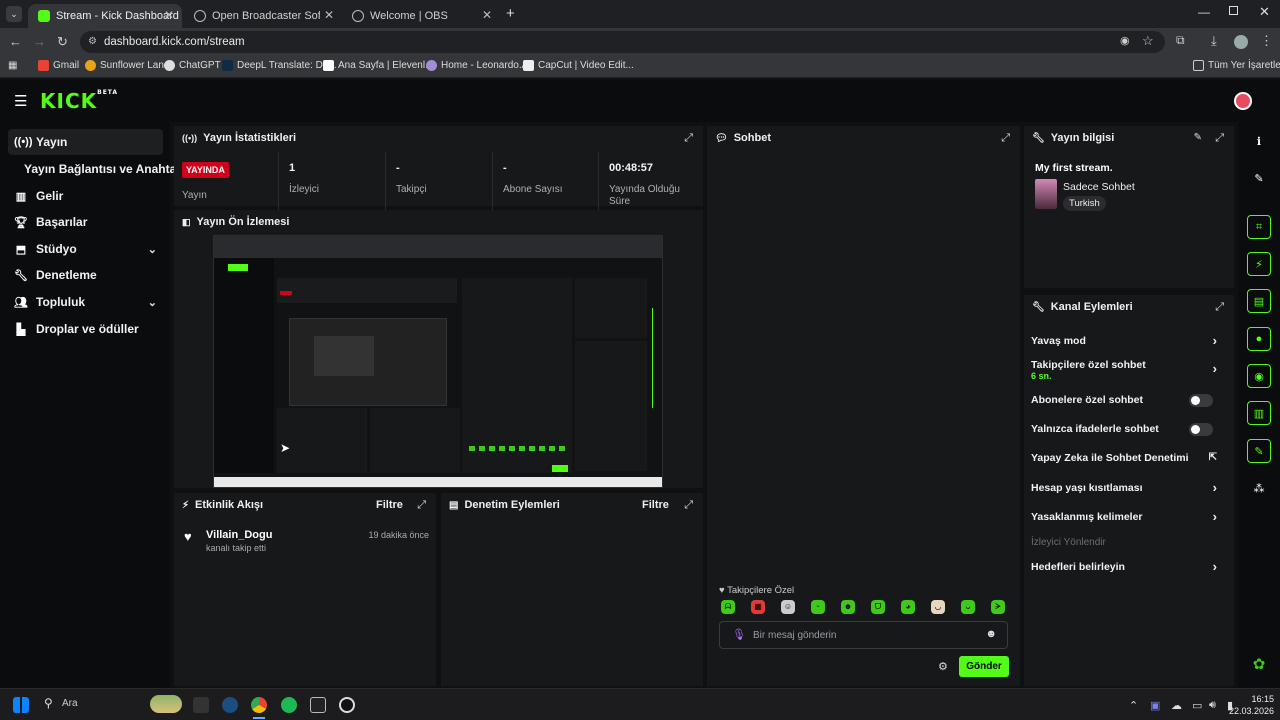 This screenshot has width=1280, height=720. Describe the element at coordinates (230, 705) in the screenshot. I see `steam-icon` at that location.